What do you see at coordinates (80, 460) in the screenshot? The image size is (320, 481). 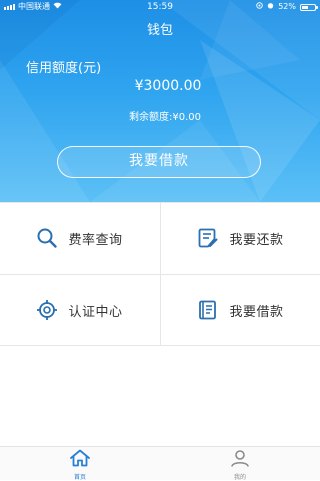 I see `home-icon` at bounding box center [80, 460].